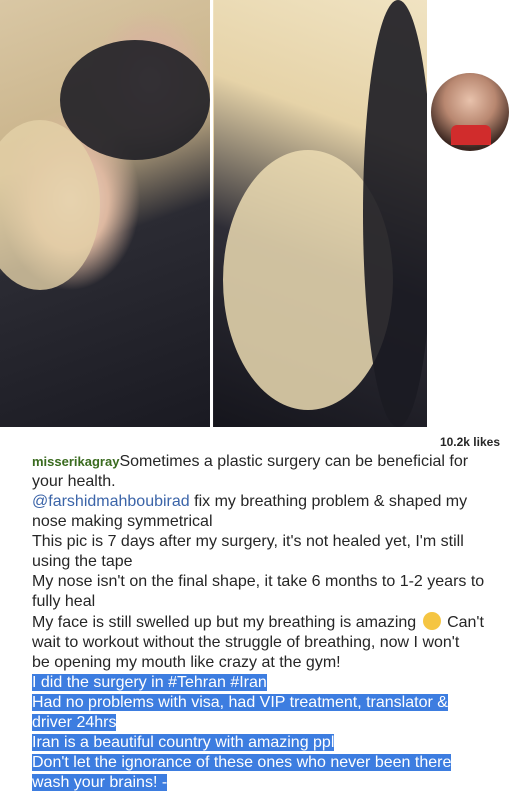 Image resolution: width=519 pixels, height=800 pixels. What do you see at coordinates (149, 682) in the screenshot?
I see `caption-line-selected: I did the surgery in #Tehran #Iran` at bounding box center [149, 682].